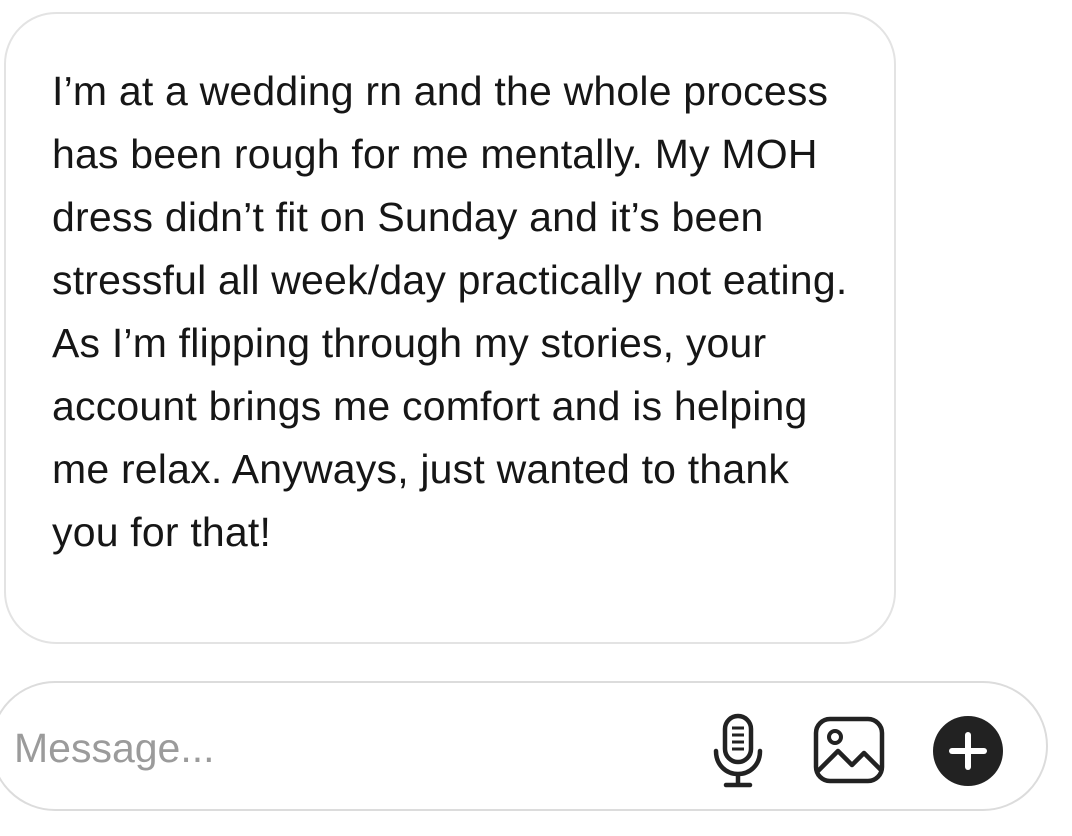 The image size is (1072, 836). I want to click on add-button, so click(968, 751).